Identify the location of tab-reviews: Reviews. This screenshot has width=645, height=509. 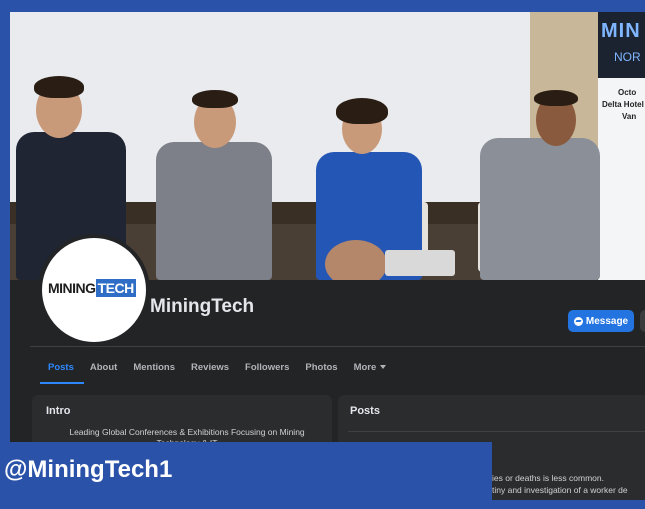
(210, 370).